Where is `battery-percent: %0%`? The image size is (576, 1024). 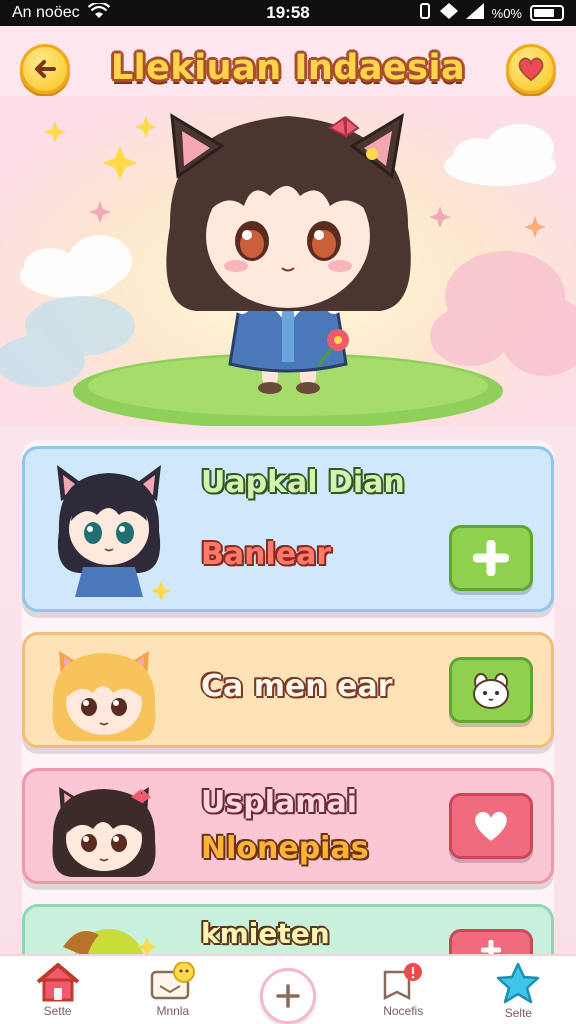 battery-percent: %0% is located at coordinates (506, 13).